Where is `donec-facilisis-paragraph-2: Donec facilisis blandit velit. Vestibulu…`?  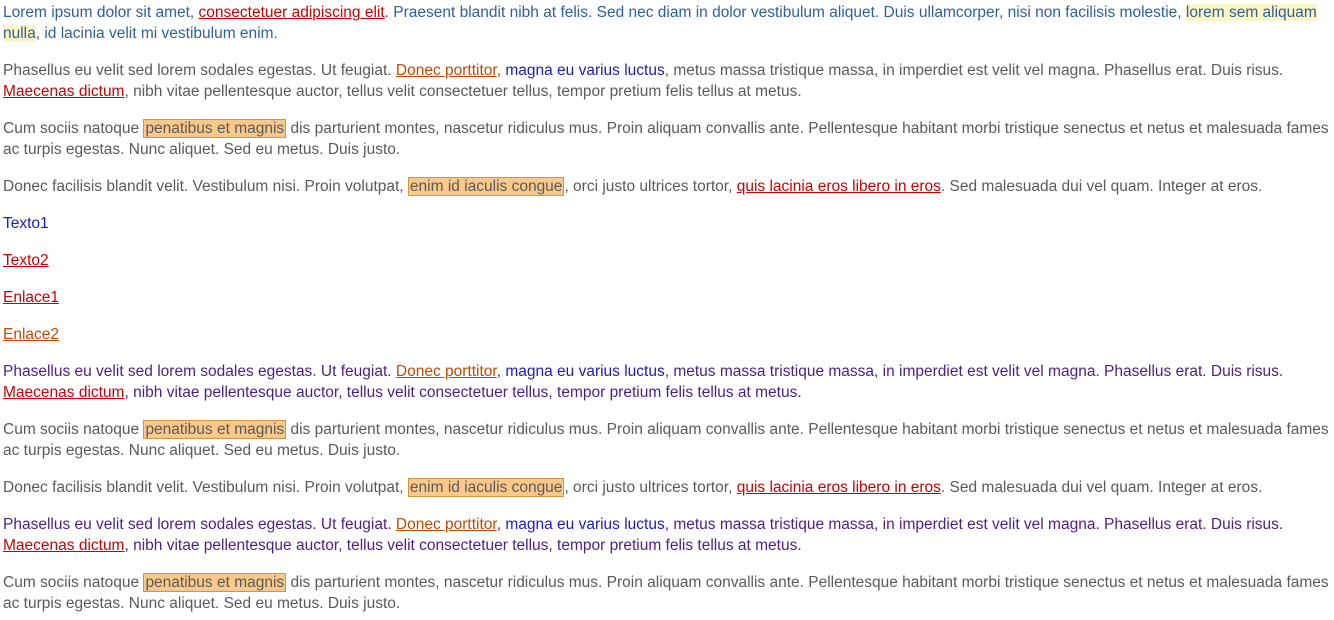
donec-facilisis-paragraph-2: Donec facilisis blandit velit. Vestibulu… is located at coordinates (667, 487).